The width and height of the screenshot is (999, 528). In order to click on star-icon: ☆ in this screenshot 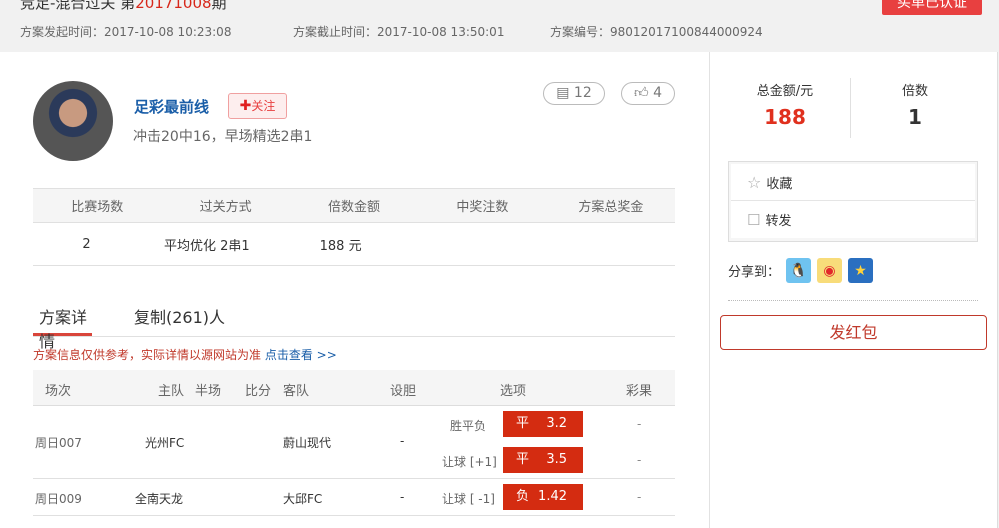, I will do `click(754, 182)`.